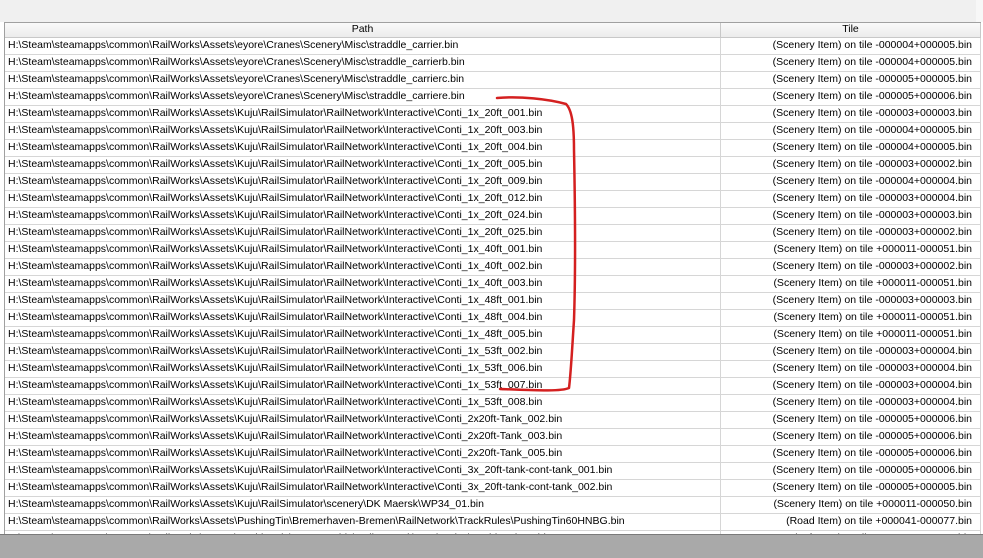 This screenshot has height=558, width=983. Describe the element at coordinates (851, 522) in the screenshot. I see `cell-tile: (Road Item) on tile +000041-000077.bin` at that location.